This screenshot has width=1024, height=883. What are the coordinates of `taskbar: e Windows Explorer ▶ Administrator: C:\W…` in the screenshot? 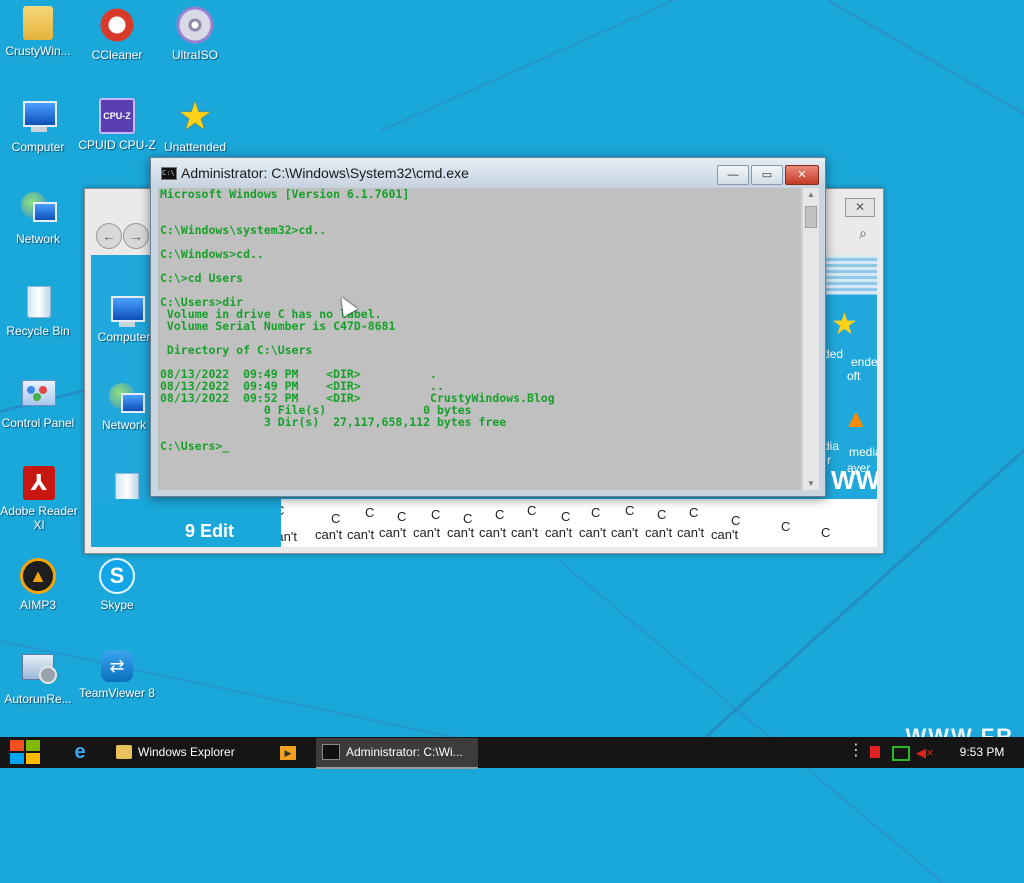 It's located at (512, 752).